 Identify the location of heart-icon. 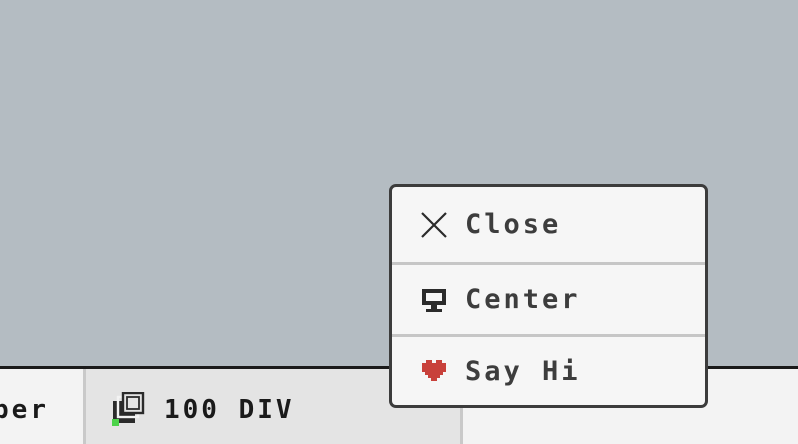
(434, 371).